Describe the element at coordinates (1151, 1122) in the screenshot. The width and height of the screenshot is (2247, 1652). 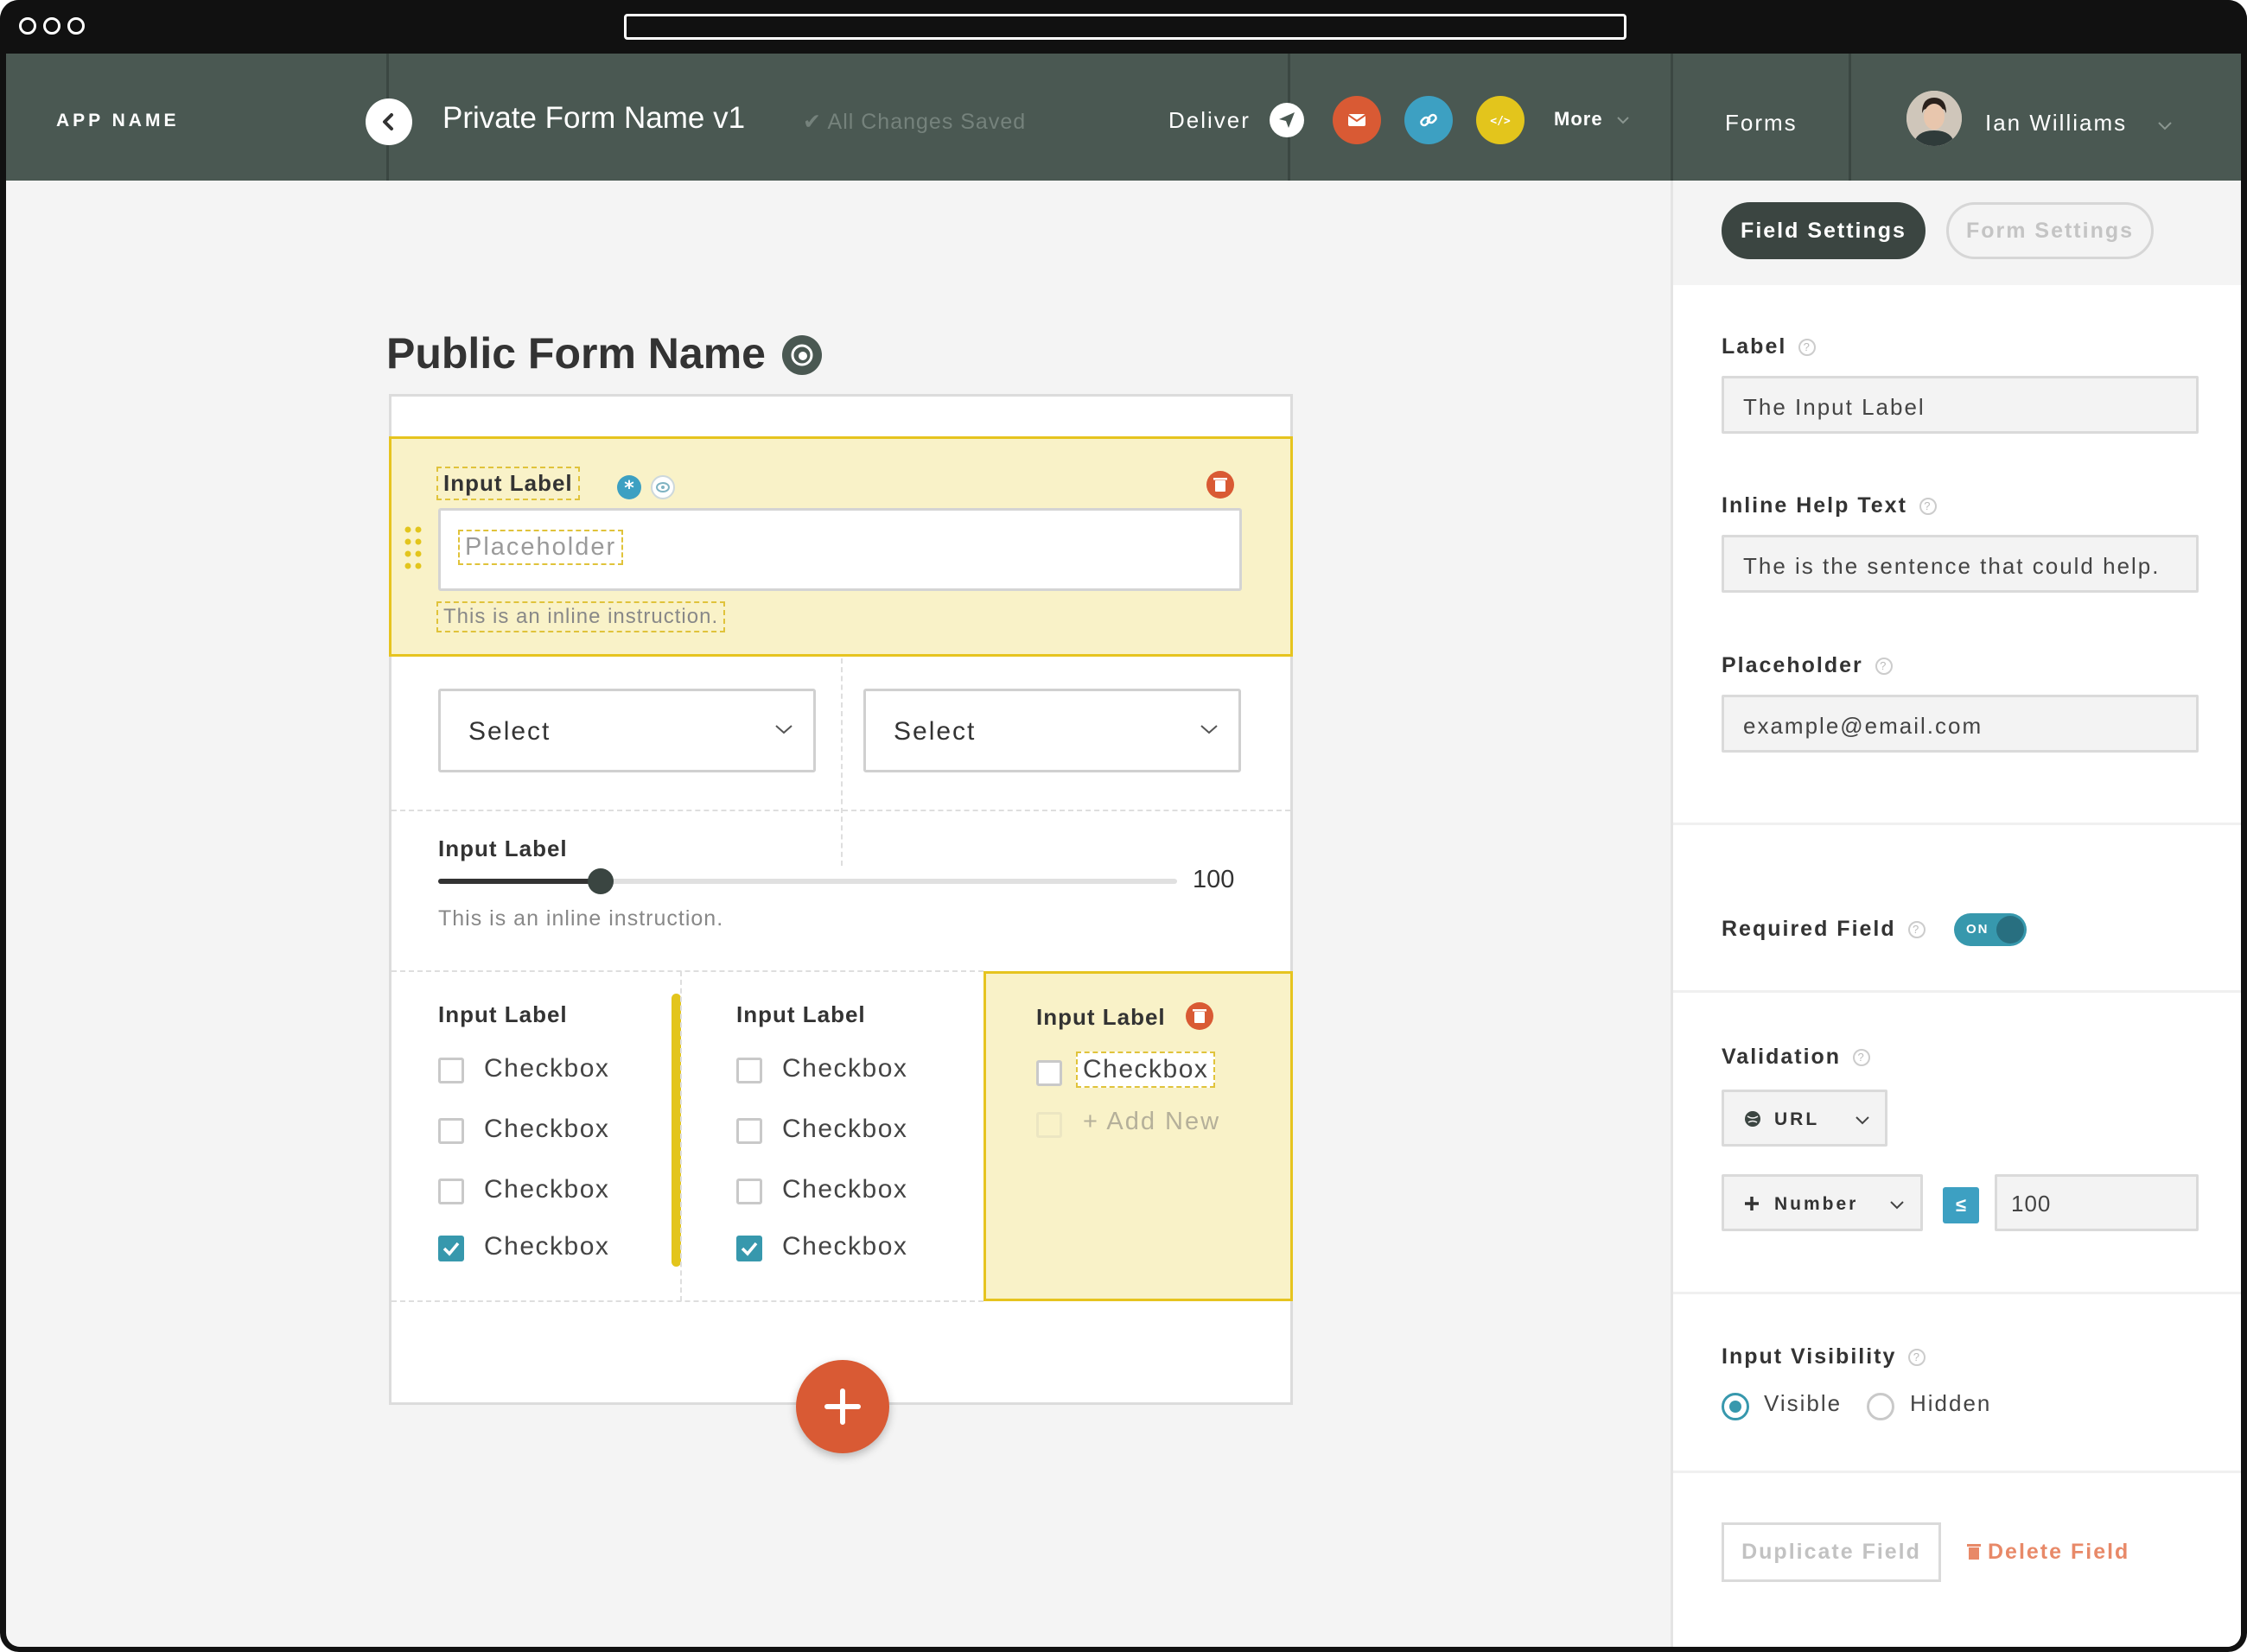
I see `add-new-option: + Add New` at that location.